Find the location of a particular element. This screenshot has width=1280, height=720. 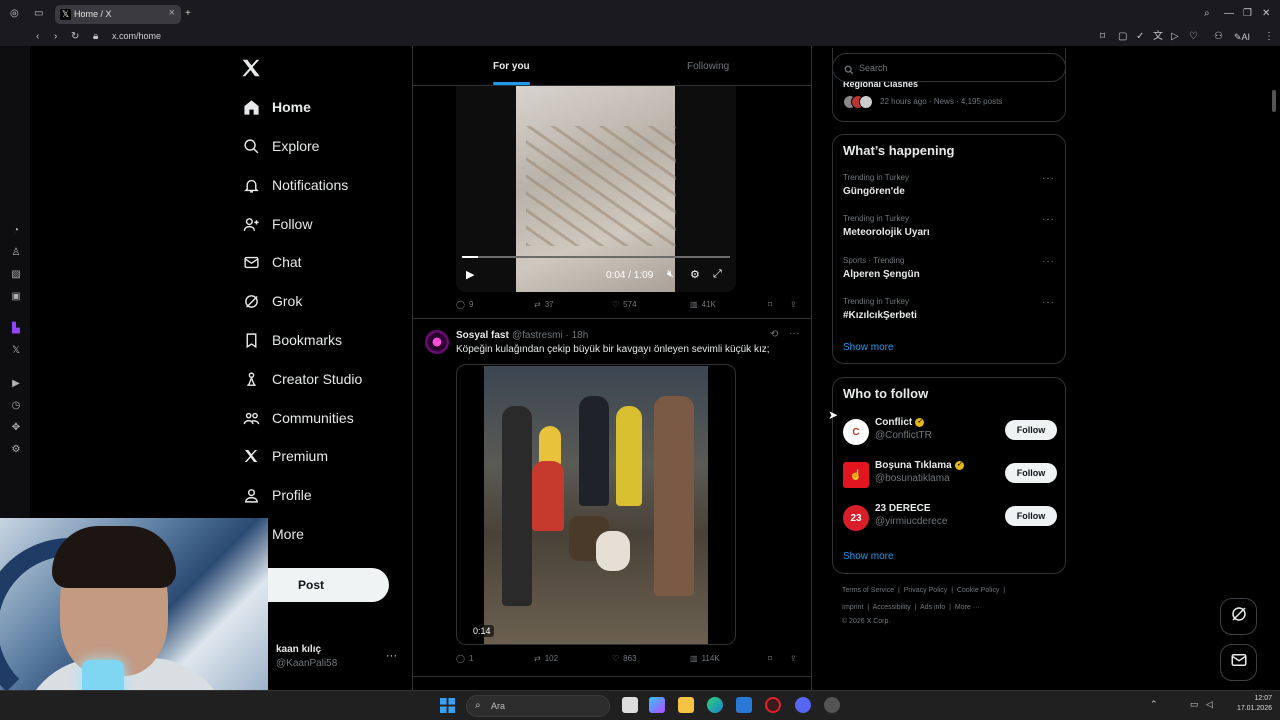

url-field: x.com/home is located at coordinates (136, 36).